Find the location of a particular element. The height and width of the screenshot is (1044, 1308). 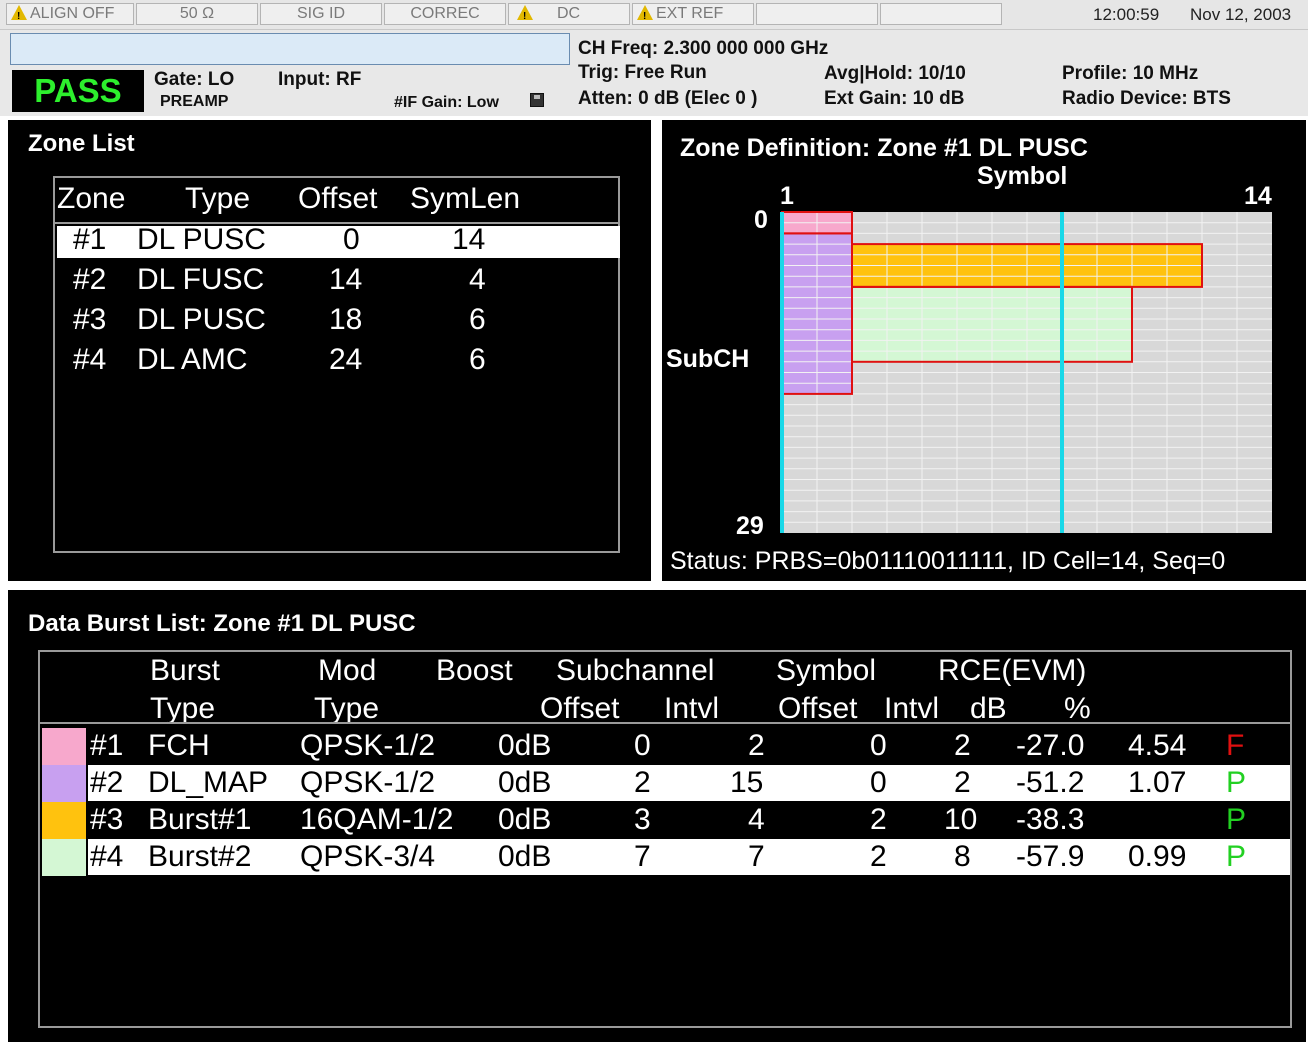

col-mod-type-header: Type is located at coordinates (347, 708).